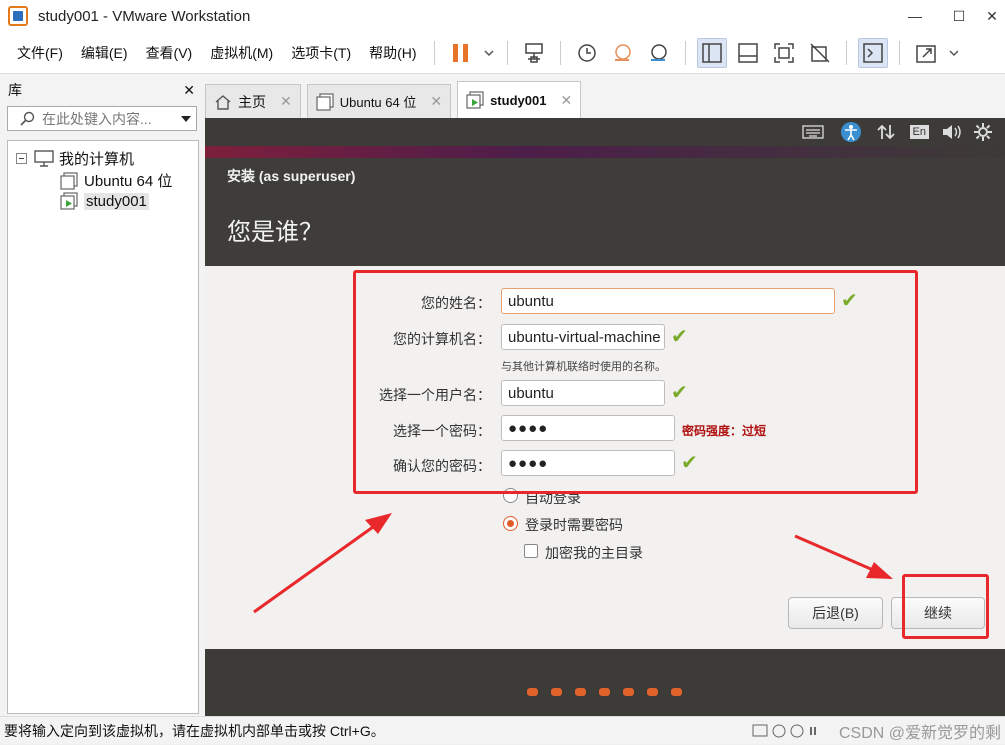 This screenshot has width=1005, height=745. Describe the element at coordinates (812, 132) in the screenshot. I see `keyboard-icon` at that location.